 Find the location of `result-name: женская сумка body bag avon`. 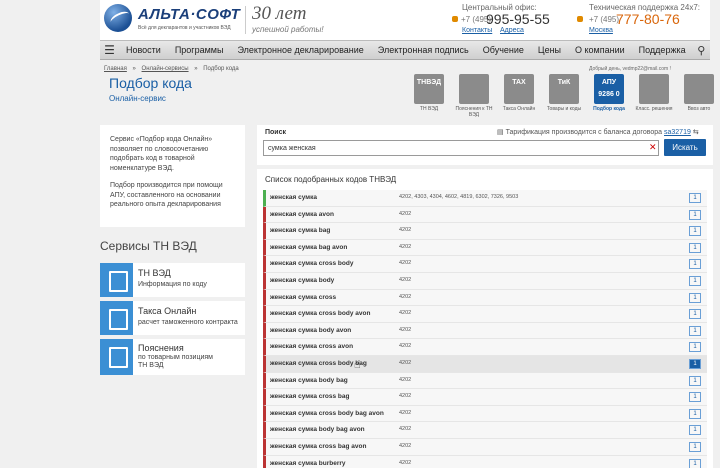

result-name: женская сумка body bag avon is located at coordinates (317, 429).